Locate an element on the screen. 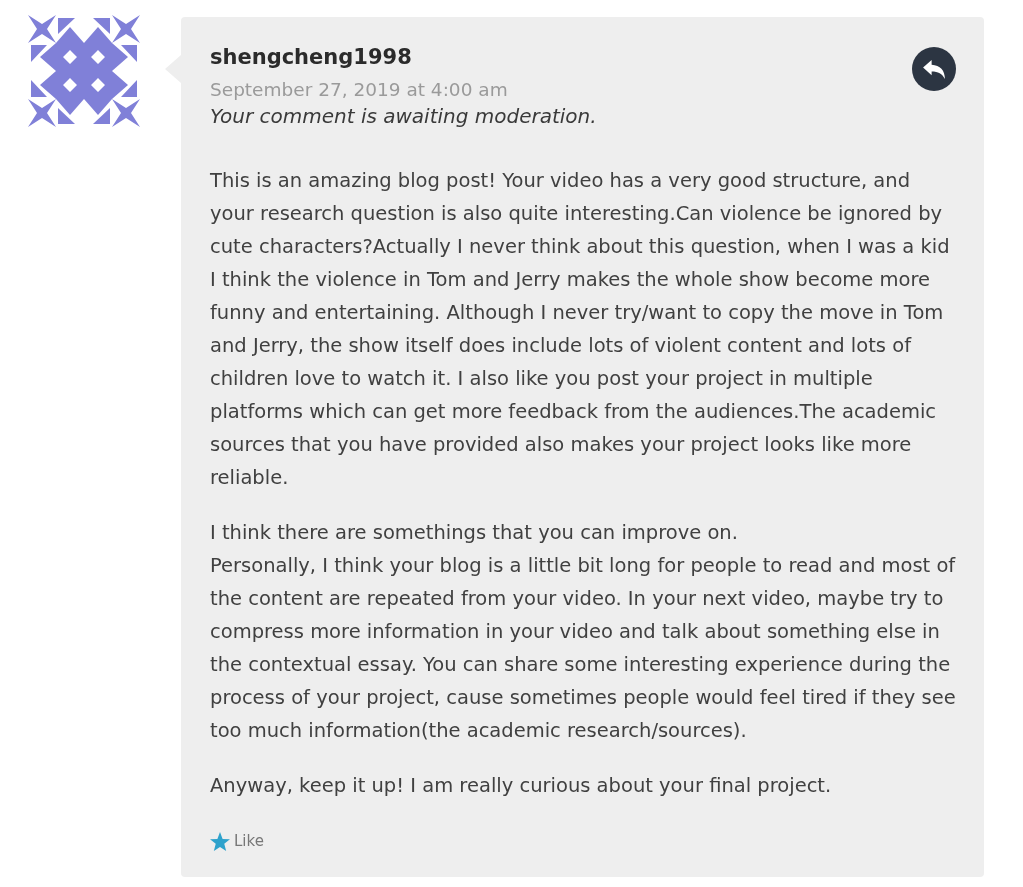  author-name: shengcheng1998 is located at coordinates (311, 57).